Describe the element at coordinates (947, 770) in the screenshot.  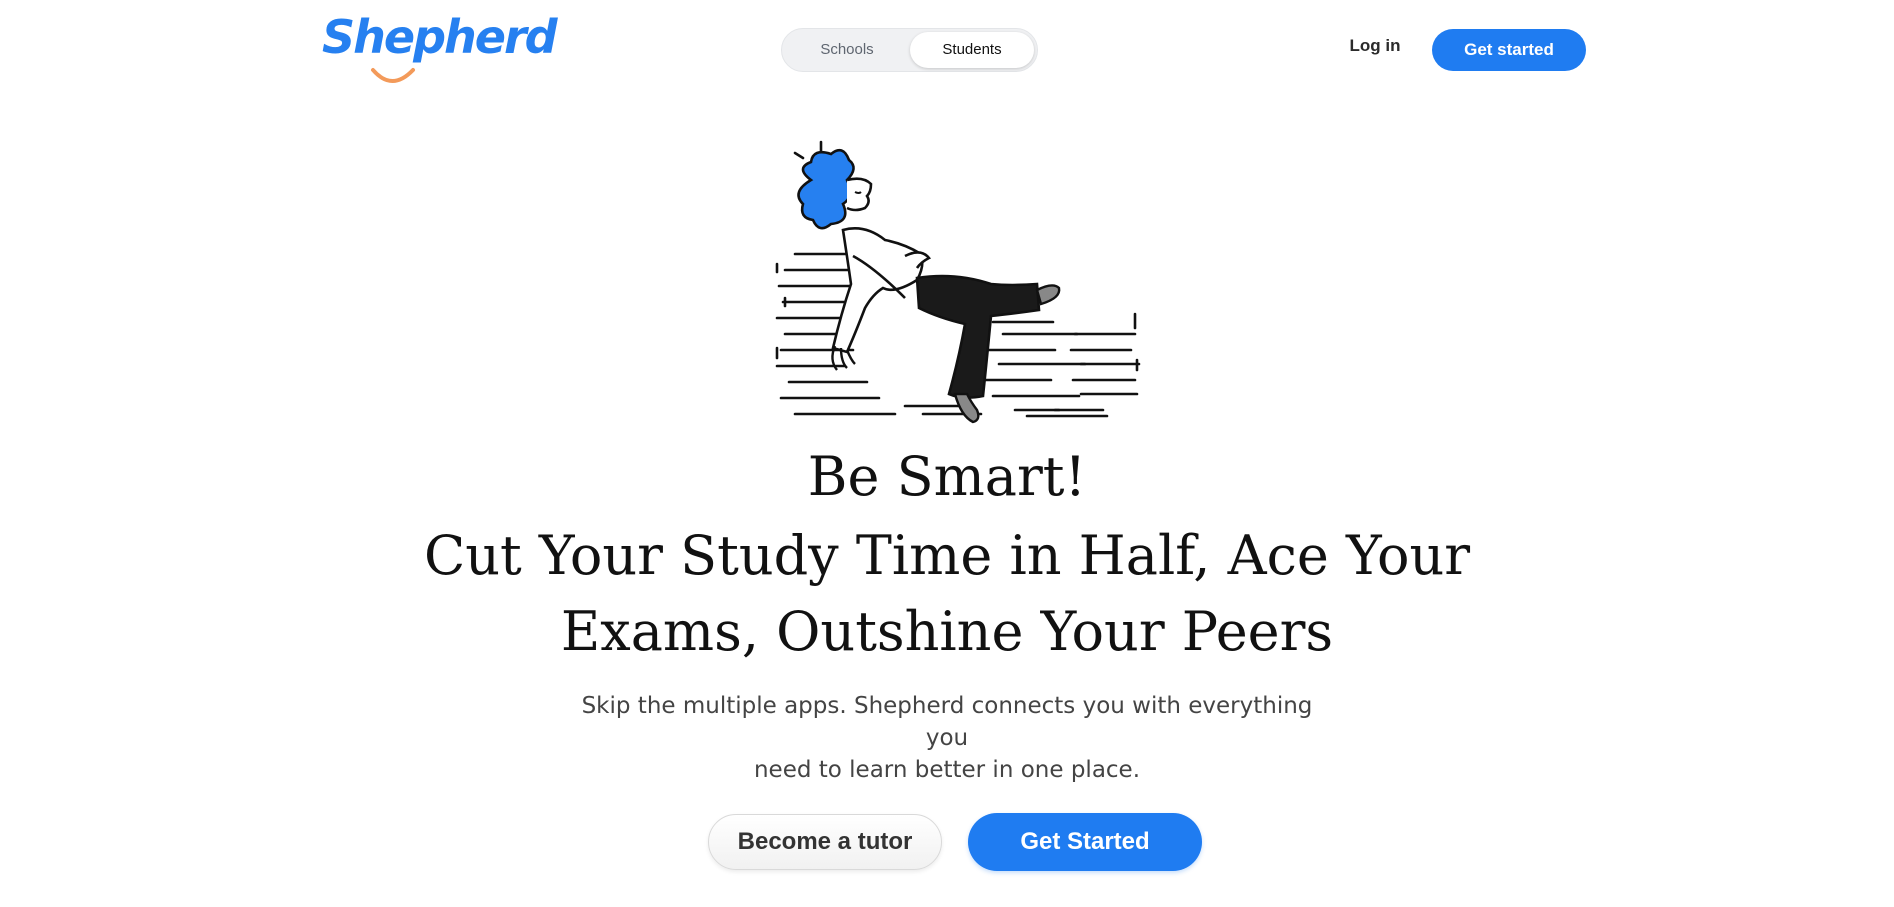
I see `subtitle-line2: need to learn better in one place.` at that location.